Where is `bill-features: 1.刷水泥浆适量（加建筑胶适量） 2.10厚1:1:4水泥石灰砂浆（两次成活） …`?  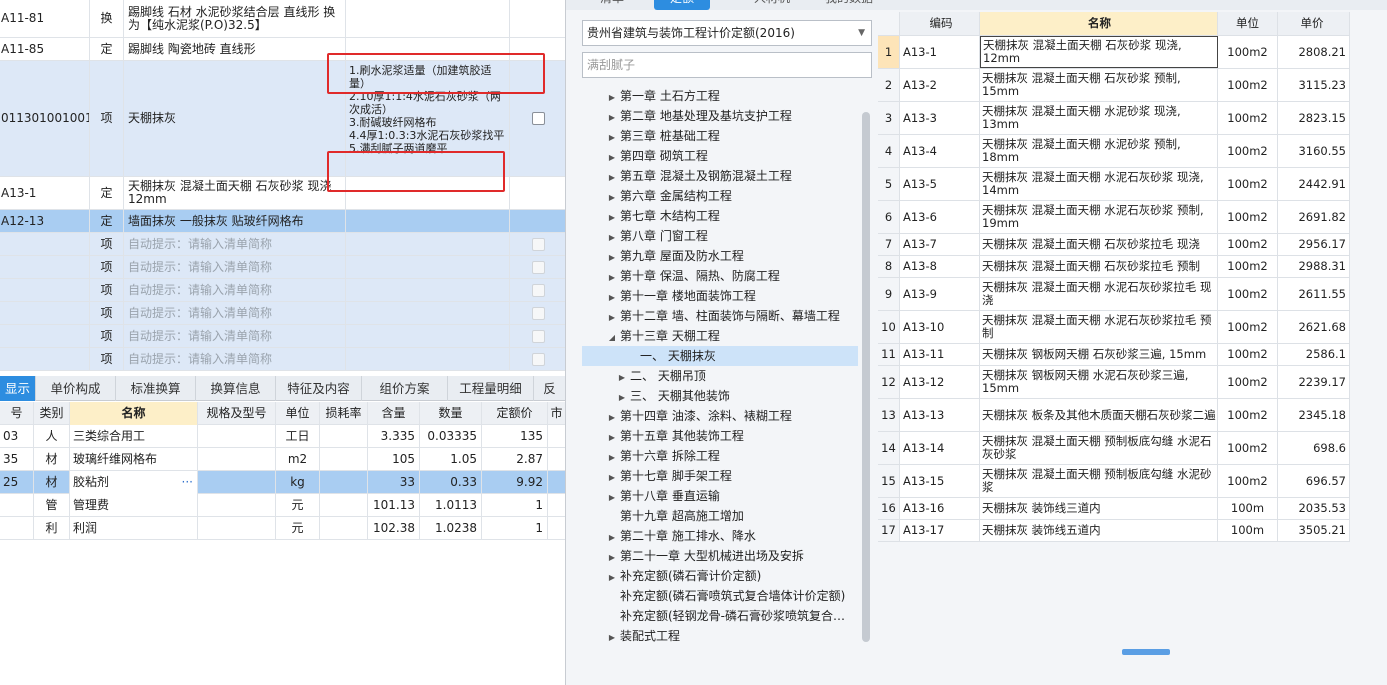 bill-features: 1.刷水泥浆适量（加建筑胶适量） 2.10厚1:1:4水泥石灰砂浆（两次成活） … is located at coordinates (428, 118).